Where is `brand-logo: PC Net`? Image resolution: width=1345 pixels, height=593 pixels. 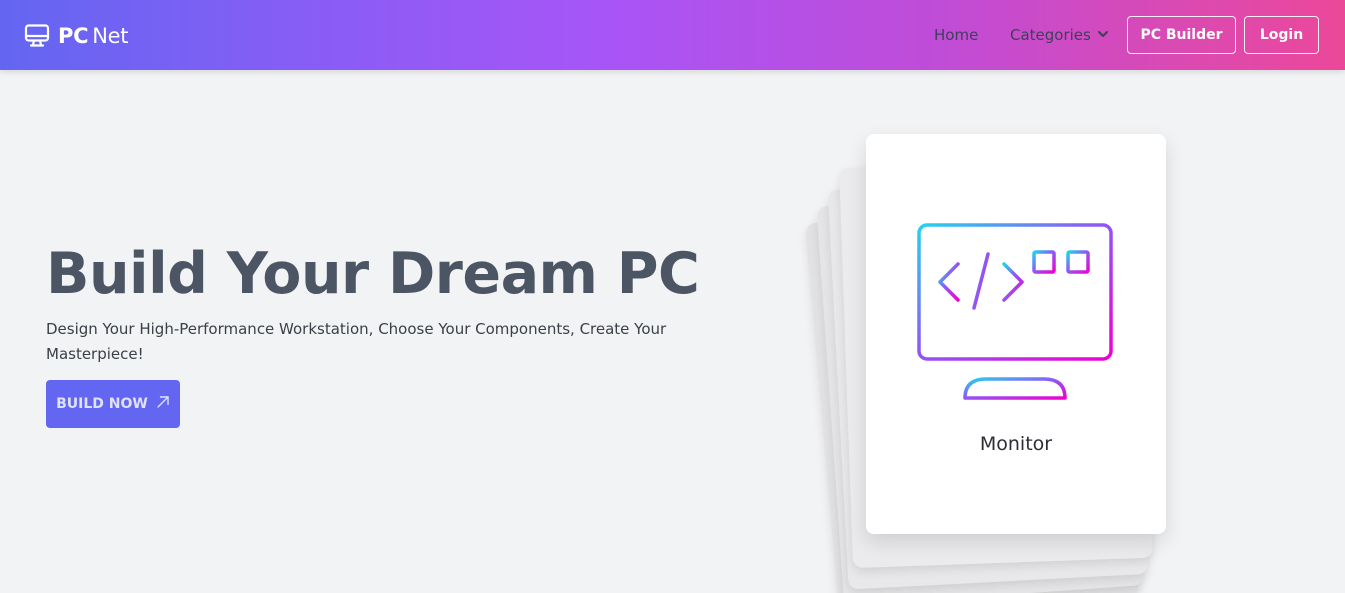 brand-logo: PC Net is located at coordinates (76, 36).